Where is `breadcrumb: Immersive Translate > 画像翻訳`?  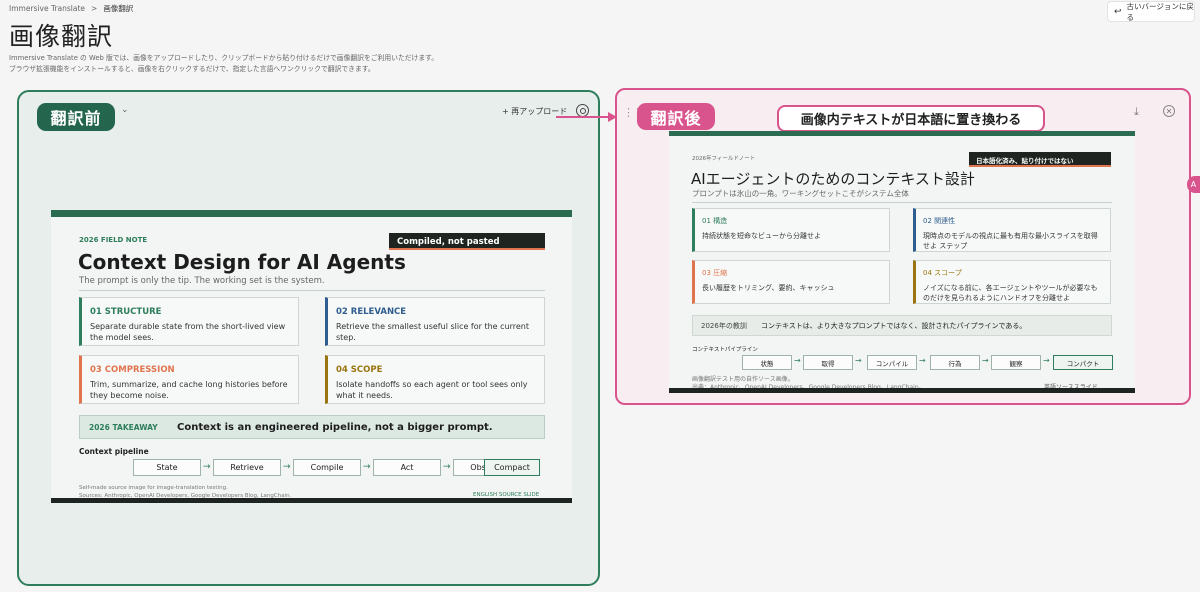
breadcrumb: Immersive Translate > 画像翻訳 is located at coordinates (71, 8).